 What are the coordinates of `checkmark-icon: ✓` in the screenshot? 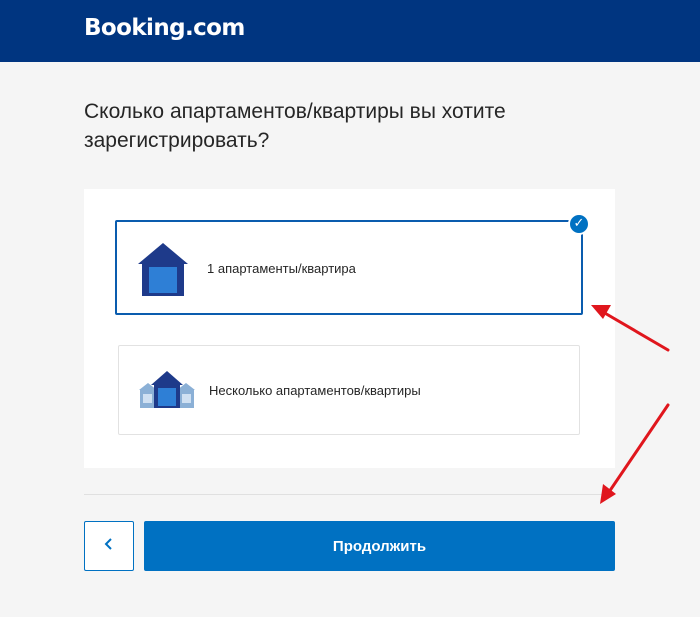 It's located at (579, 224).